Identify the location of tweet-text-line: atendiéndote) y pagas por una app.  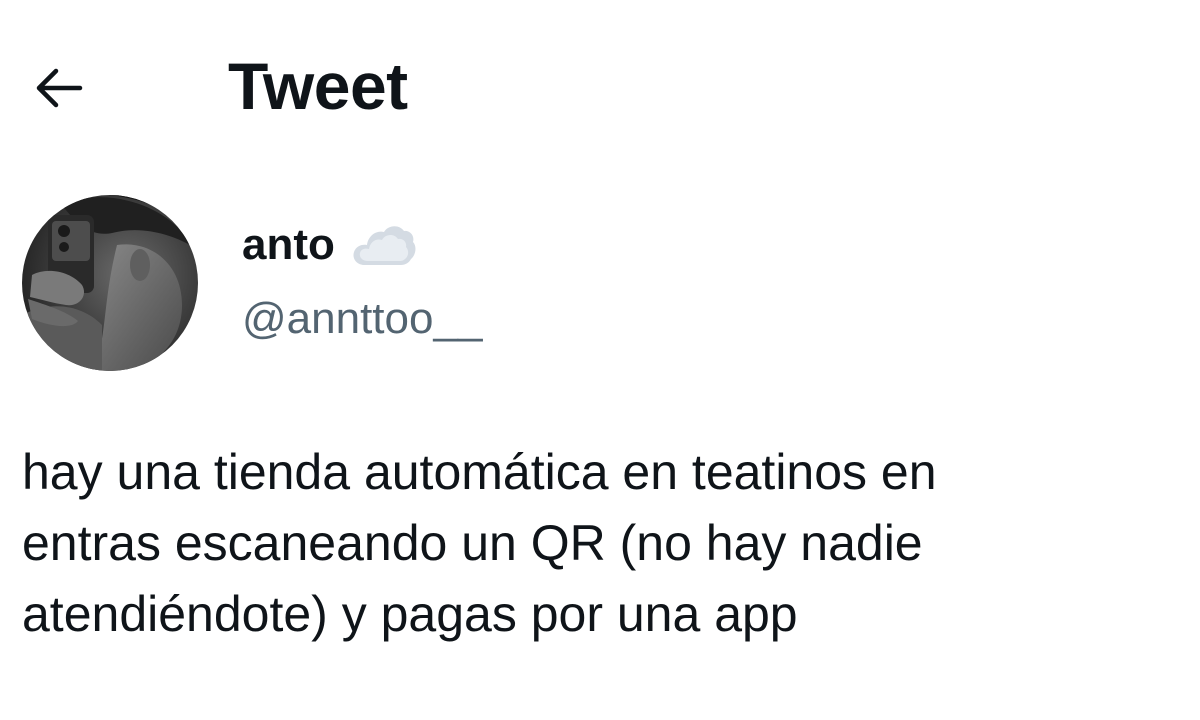
(410, 614).